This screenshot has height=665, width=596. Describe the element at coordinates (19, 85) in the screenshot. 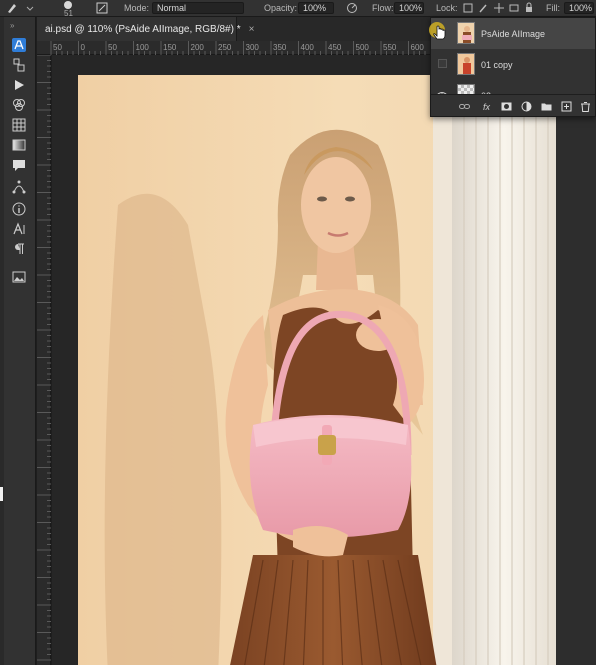

I see `play-action-icon` at that location.